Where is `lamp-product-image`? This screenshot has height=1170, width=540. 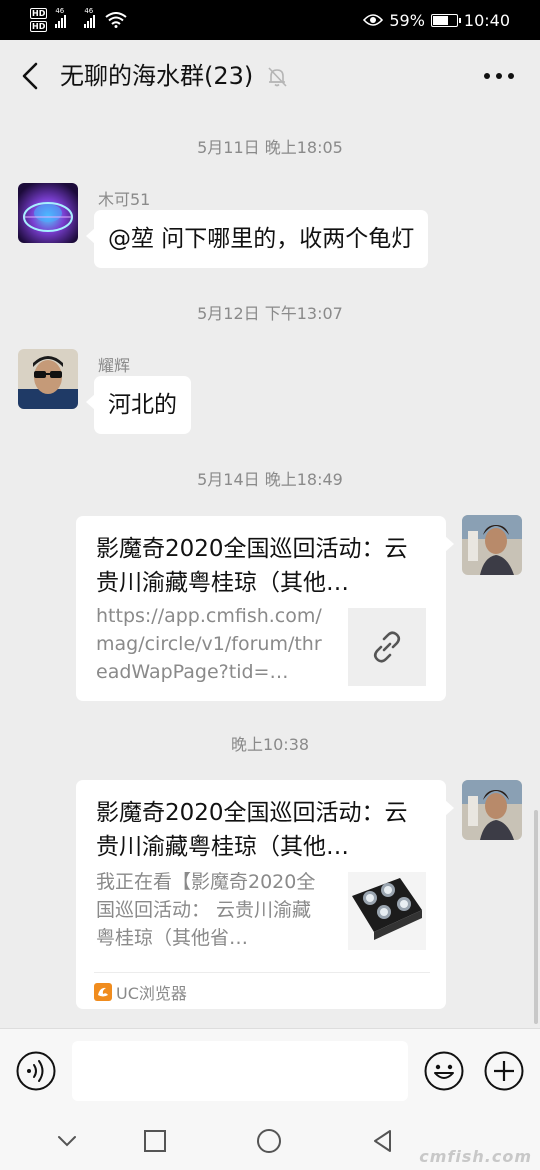 lamp-product-image is located at coordinates (387, 909).